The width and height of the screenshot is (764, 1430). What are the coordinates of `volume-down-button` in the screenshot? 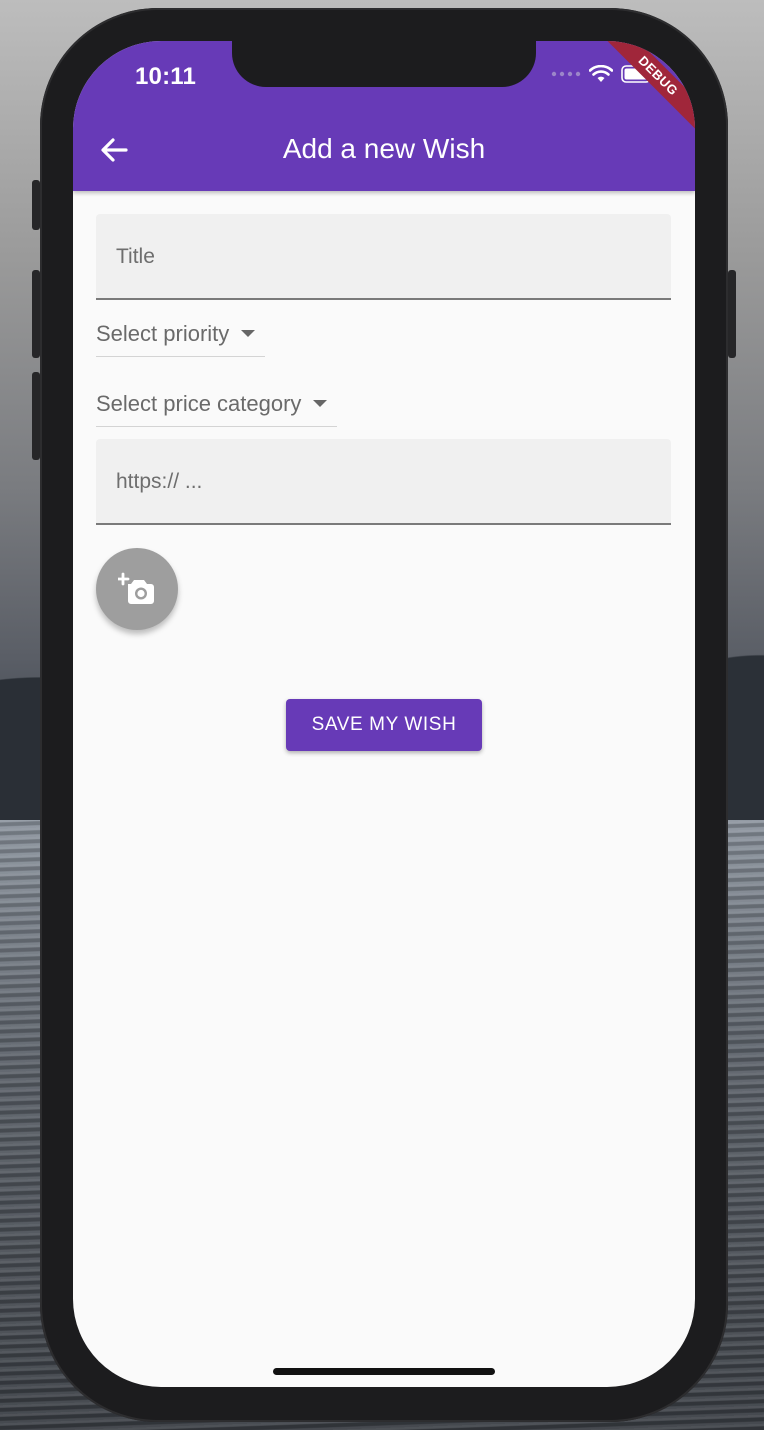 It's located at (36, 416).